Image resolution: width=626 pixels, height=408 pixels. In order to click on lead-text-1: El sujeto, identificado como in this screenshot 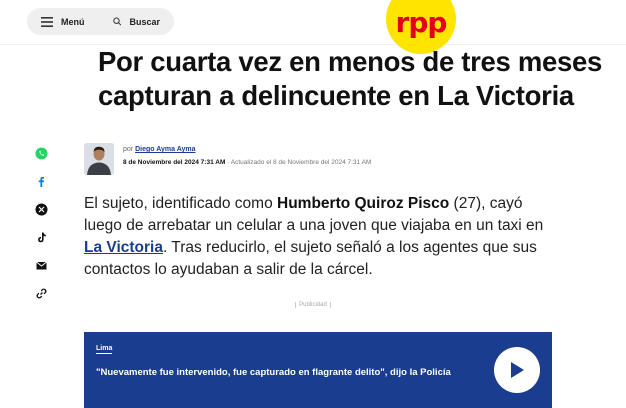, I will do `click(180, 203)`.